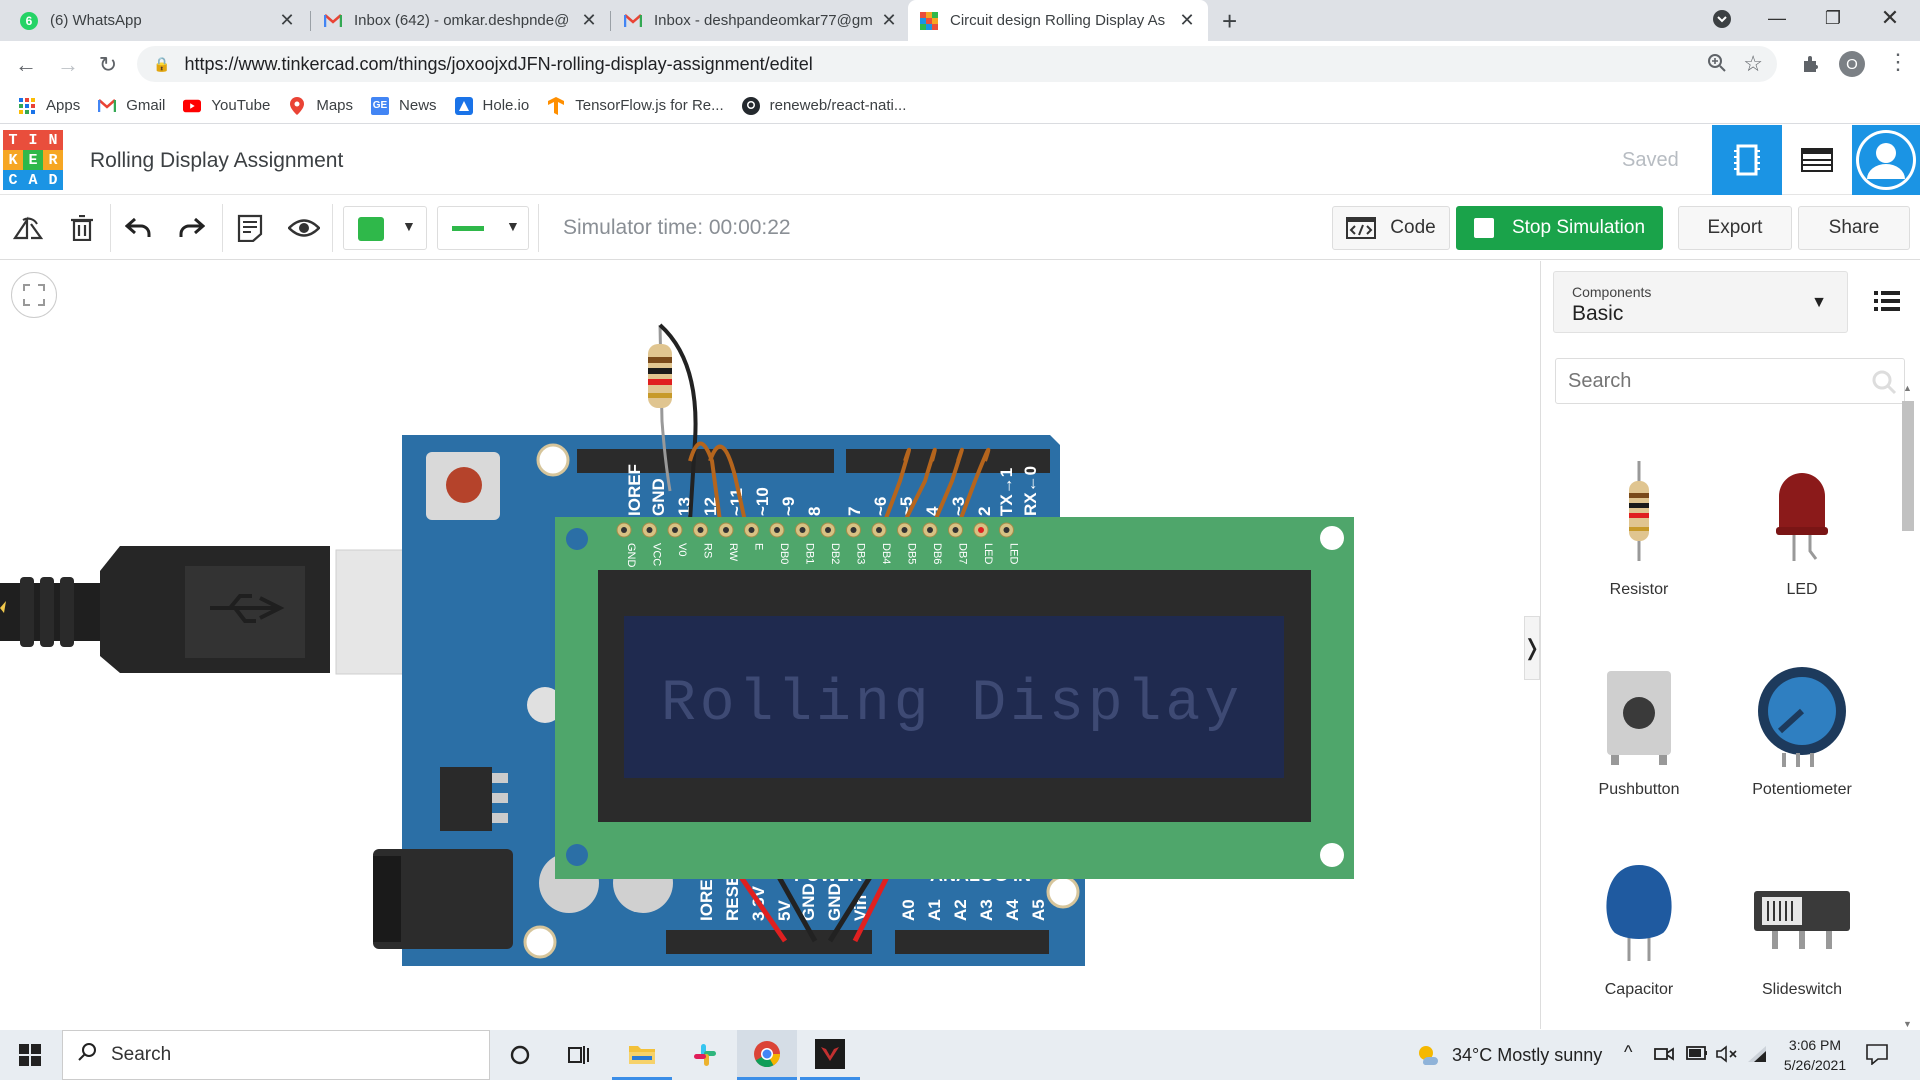 The height and width of the screenshot is (1080, 1920). What do you see at coordinates (1852, 64) in the screenshot?
I see `profile-avatar: O` at bounding box center [1852, 64].